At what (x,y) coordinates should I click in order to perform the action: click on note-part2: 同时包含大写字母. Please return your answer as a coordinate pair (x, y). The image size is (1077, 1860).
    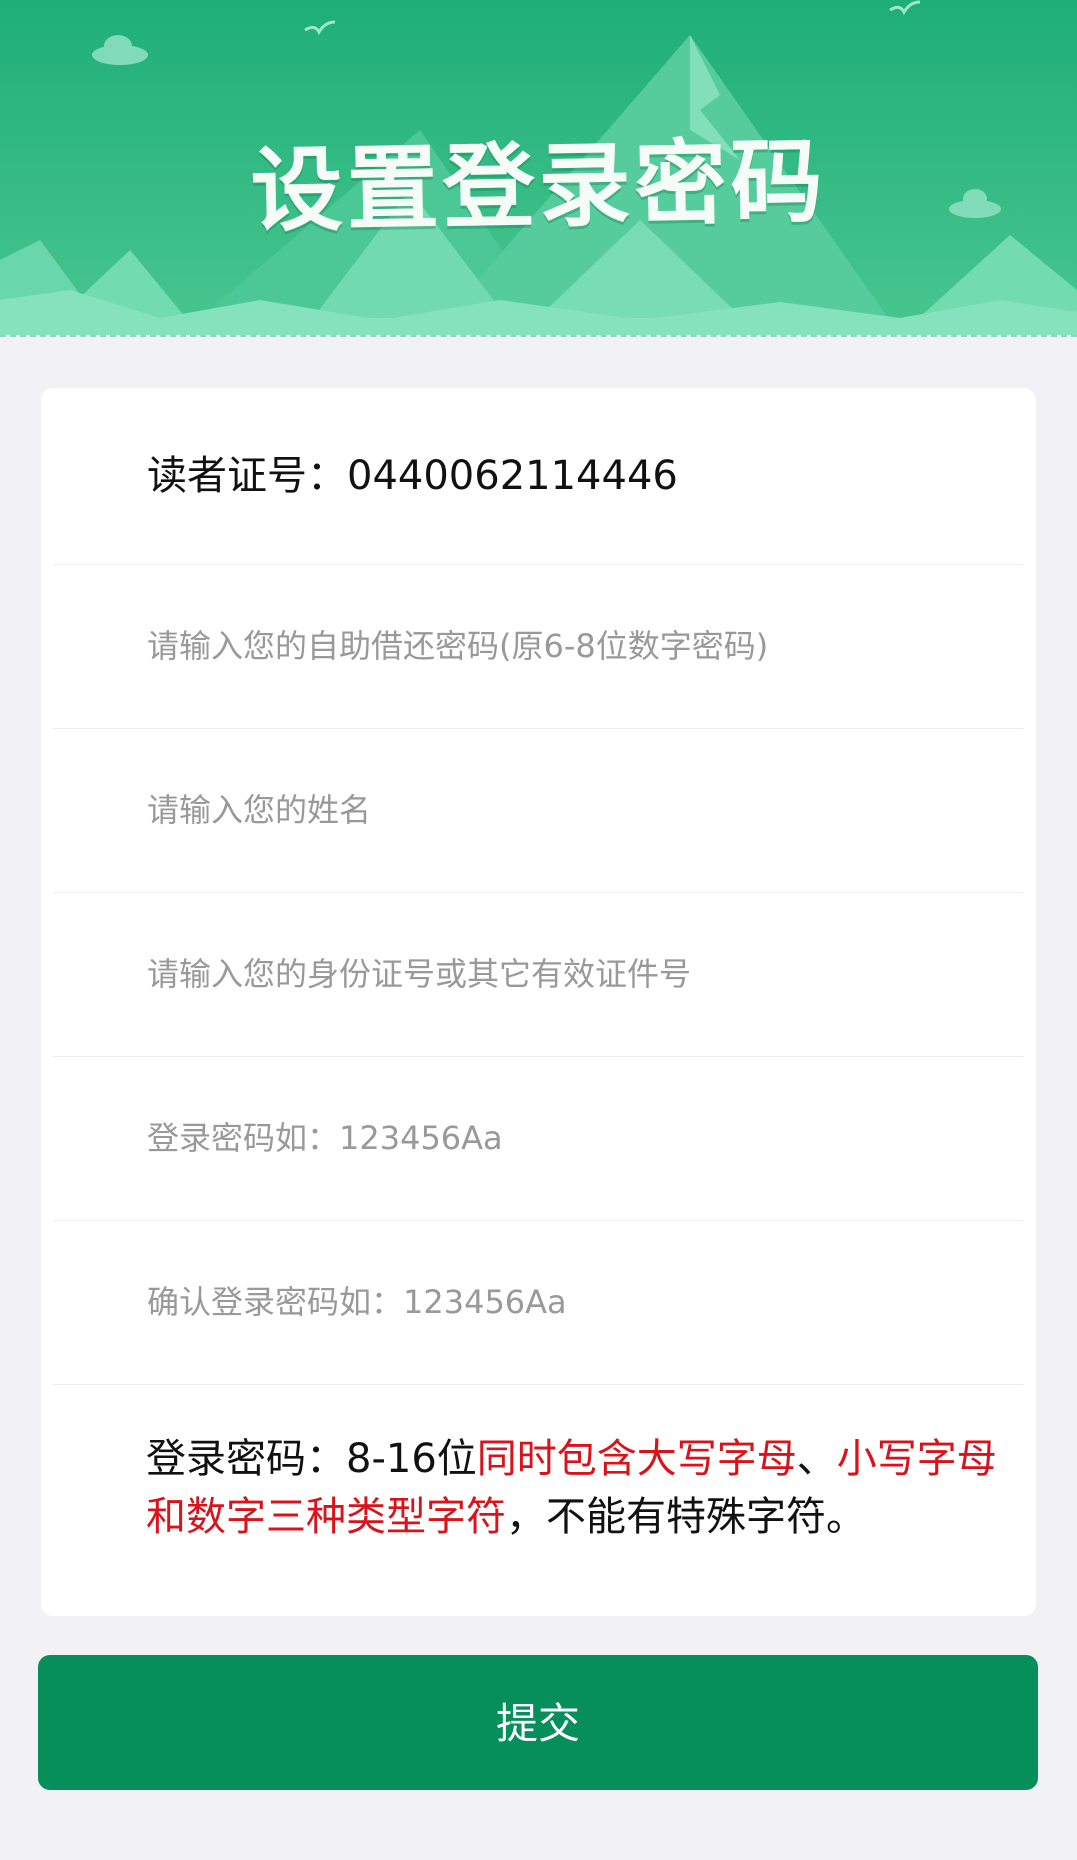
    Looking at the image, I should click on (636, 1459).